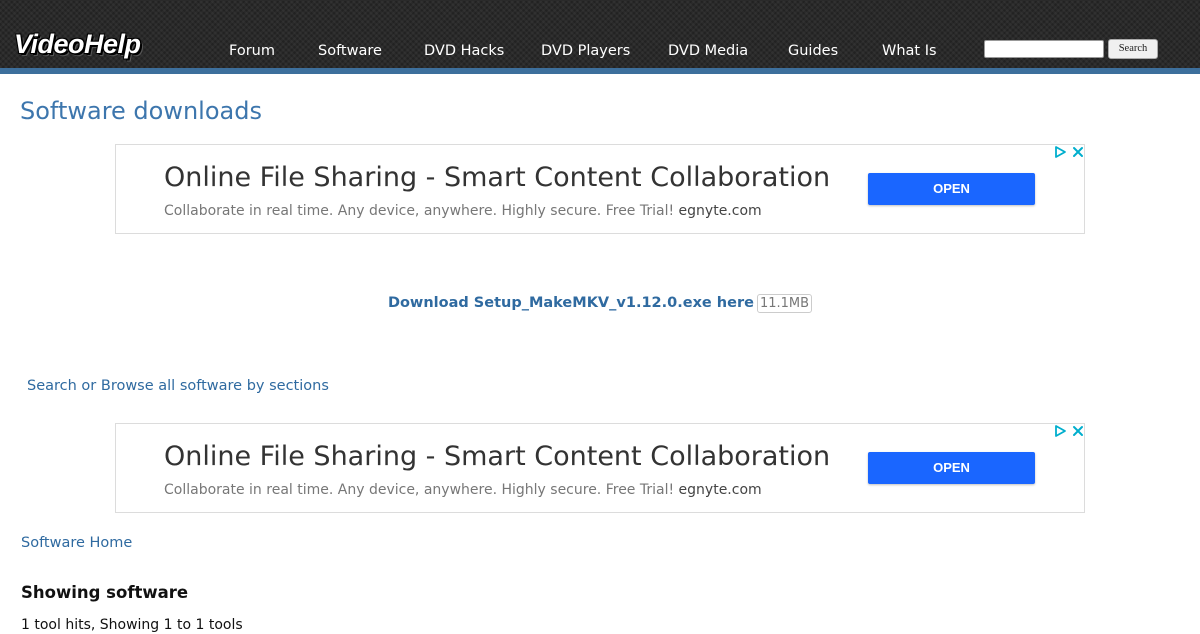 The image size is (1200, 634). Describe the element at coordinates (784, 303) in the screenshot. I see `file-size-badge: 11.1MB` at that location.